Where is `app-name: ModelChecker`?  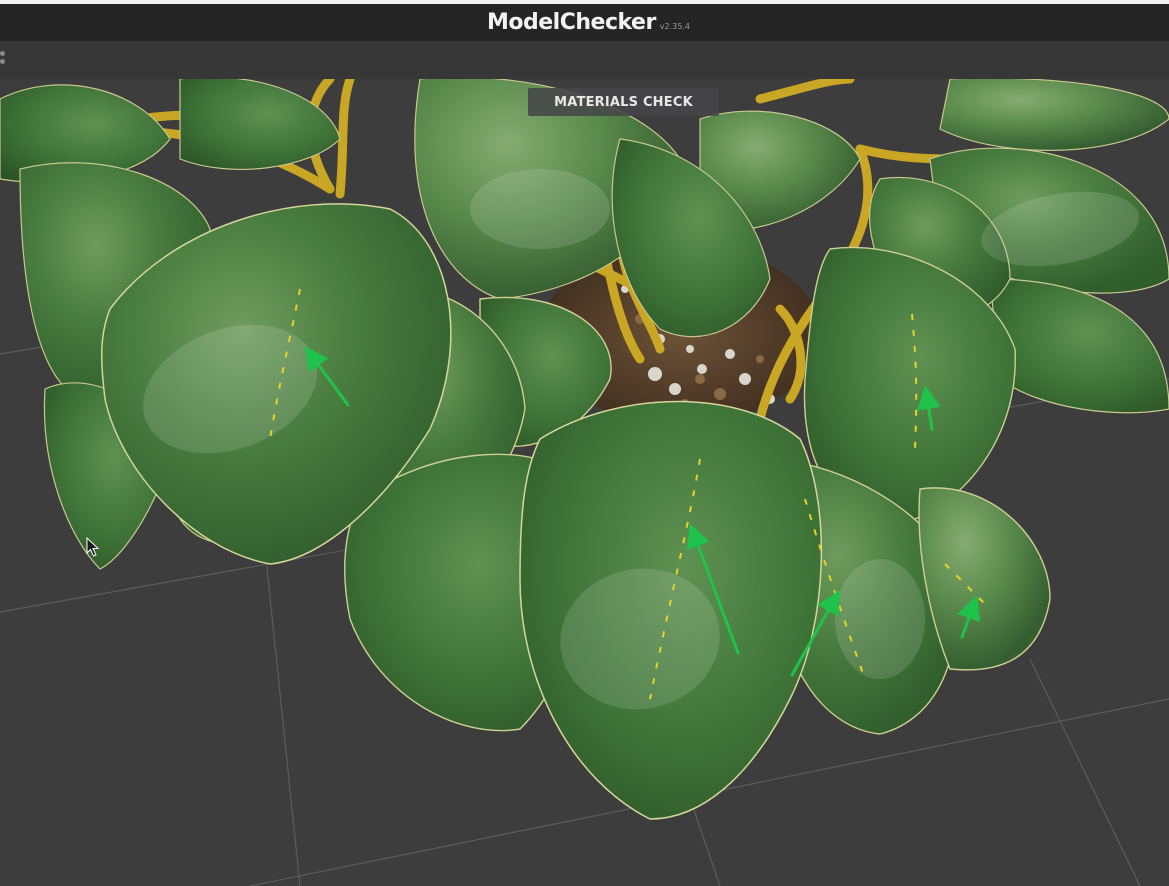
app-name: ModelChecker is located at coordinates (571, 22).